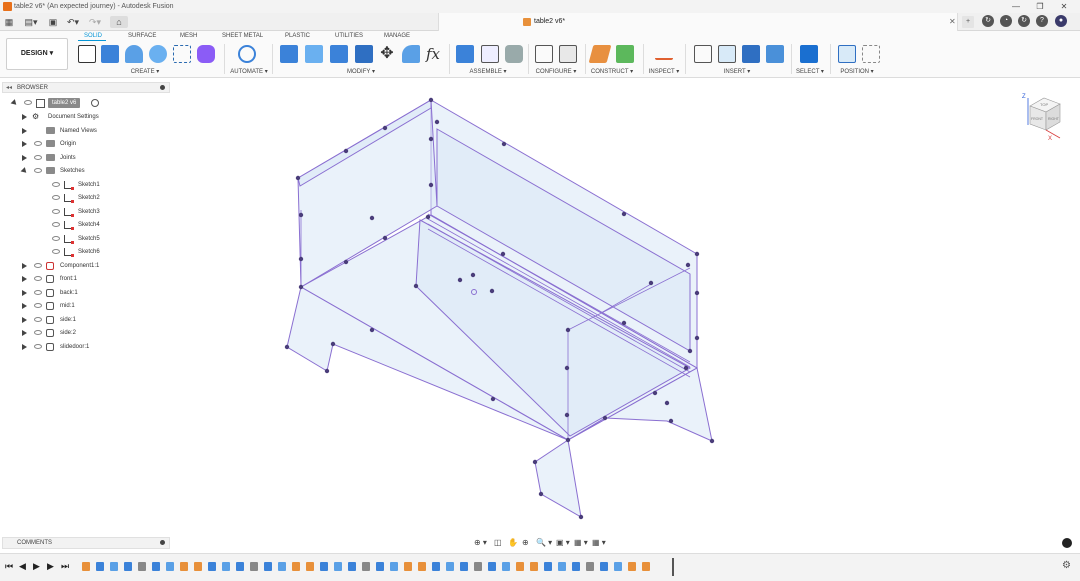 This screenshot has height=581, width=1080. I want to click on navigation-bar: ⊕ ▾ ◫ ✋ ⊕ 🔍 ▾ ▣ ▾ ▦ ▾ ▦ ▾, so click(540, 543).